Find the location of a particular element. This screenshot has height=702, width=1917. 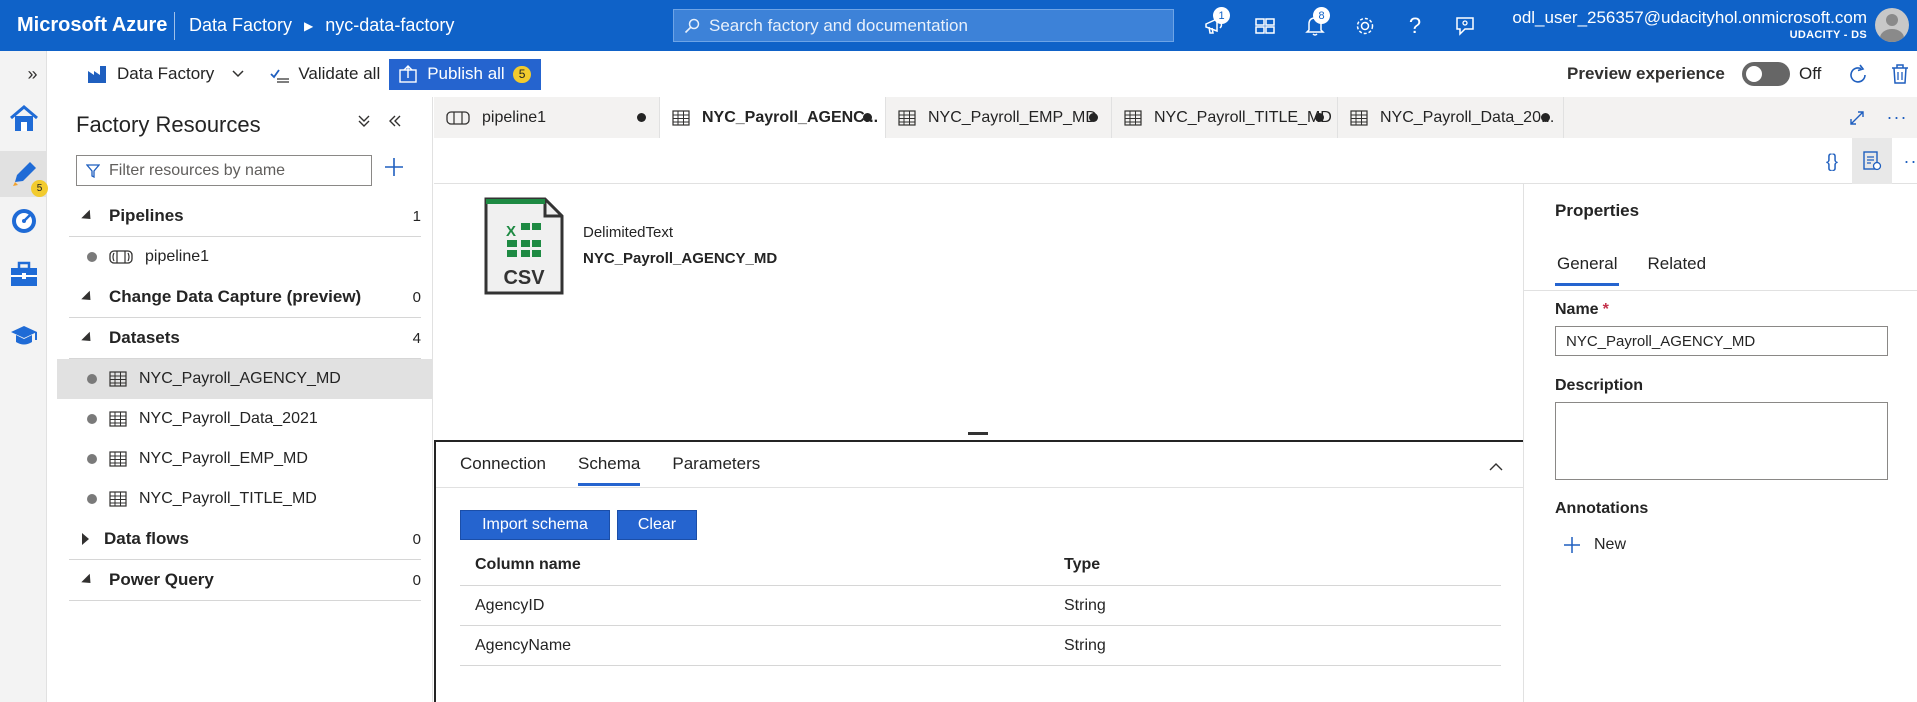

tab-pipeline1: pipeline1 is located at coordinates (547, 117).